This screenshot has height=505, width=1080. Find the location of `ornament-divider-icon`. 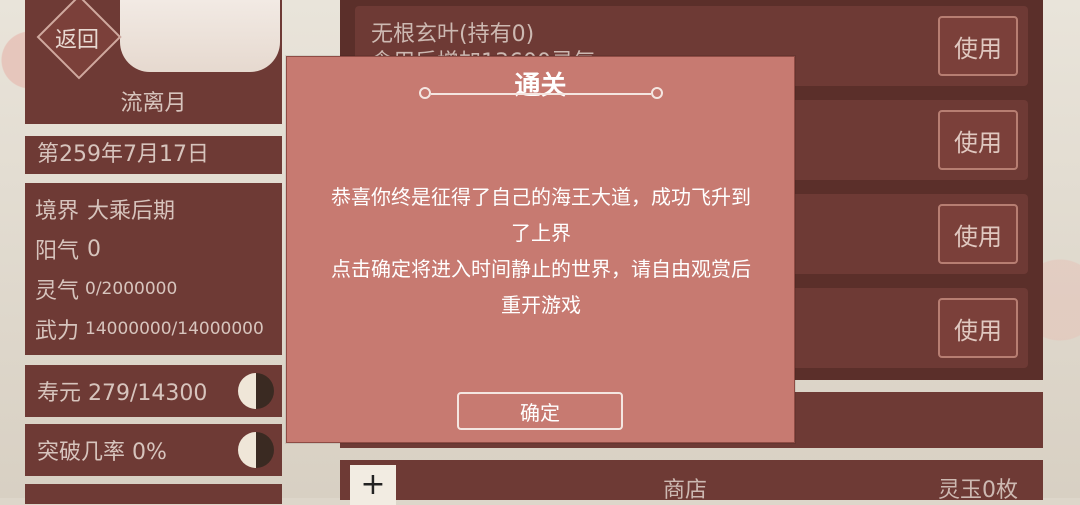

ornament-divider-icon is located at coordinates (541, 93).